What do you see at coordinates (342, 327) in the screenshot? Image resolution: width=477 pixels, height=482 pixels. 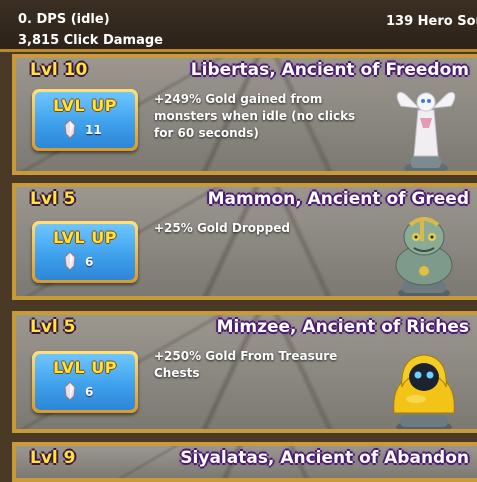 I see `ancient-name: Mimzee, Ancient of Riches` at bounding box center [342, 327].